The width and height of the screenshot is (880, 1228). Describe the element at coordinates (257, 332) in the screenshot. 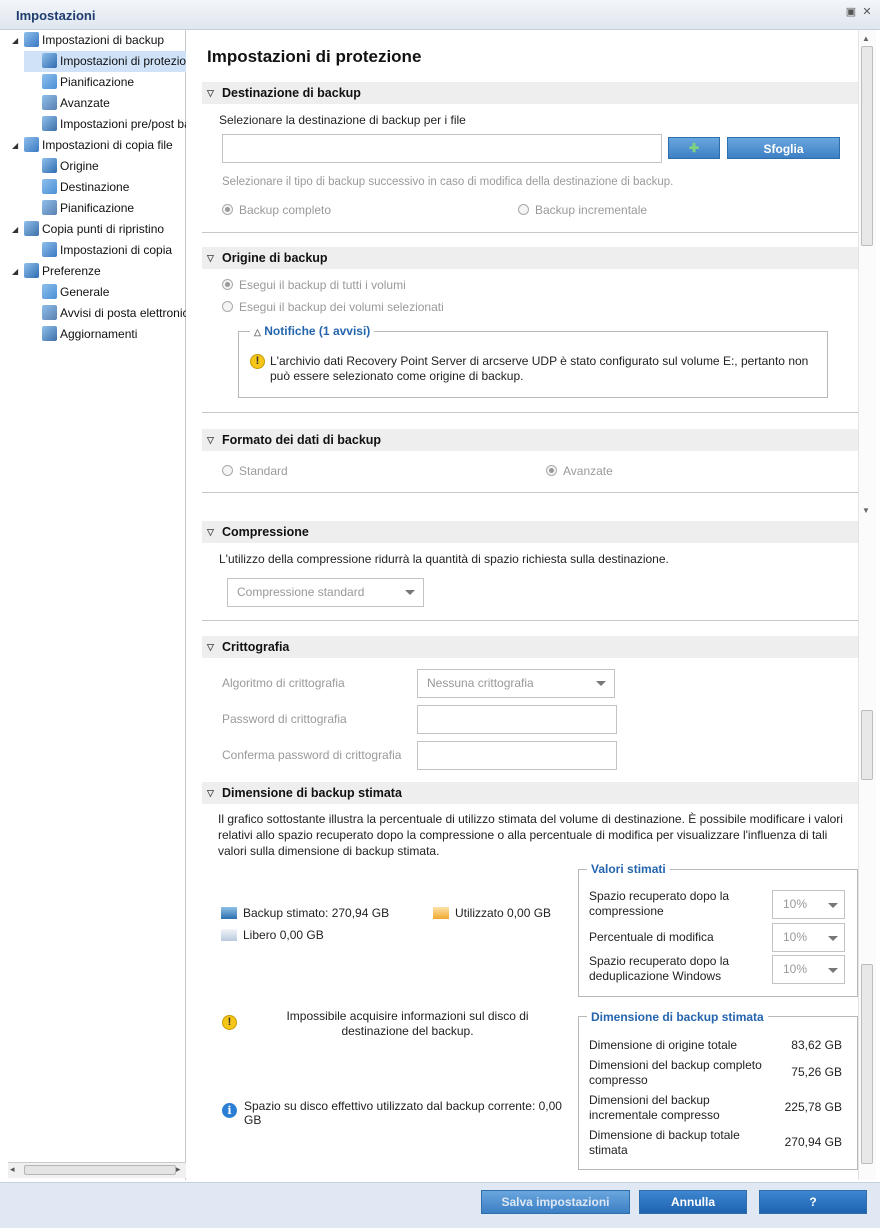

I see `collapse-up-icon: △` at that location.